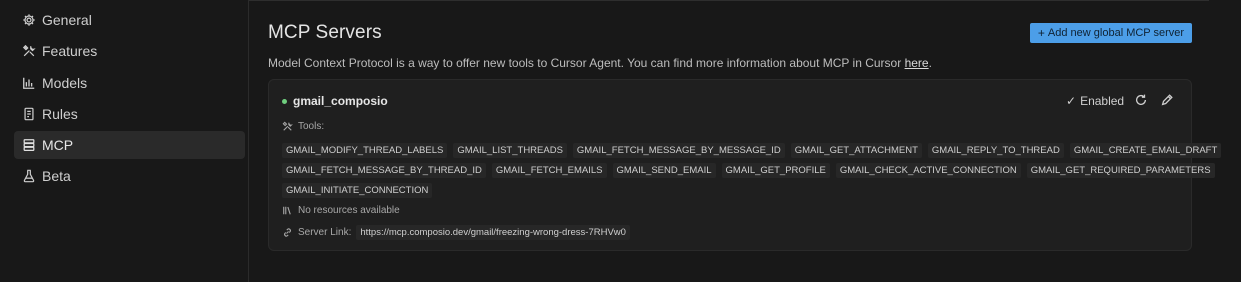 Image resolution: width=1241 pixels, height=282 pixels. Describe the element at coordinates (60, 114) in the screenshot. I see `sidebar-item-label: Rules` at that location.